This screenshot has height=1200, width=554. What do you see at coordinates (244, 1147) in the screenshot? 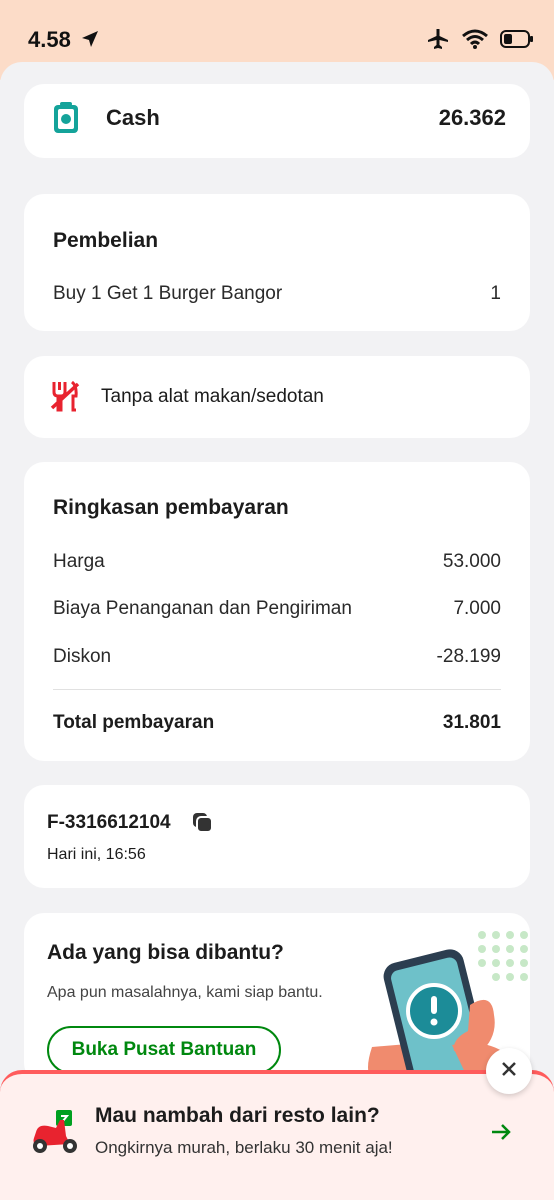
I see `promo-subtitle: Ongkirnya murah, berlaku 30 menit aja!` at bounding box center [244, 1147].